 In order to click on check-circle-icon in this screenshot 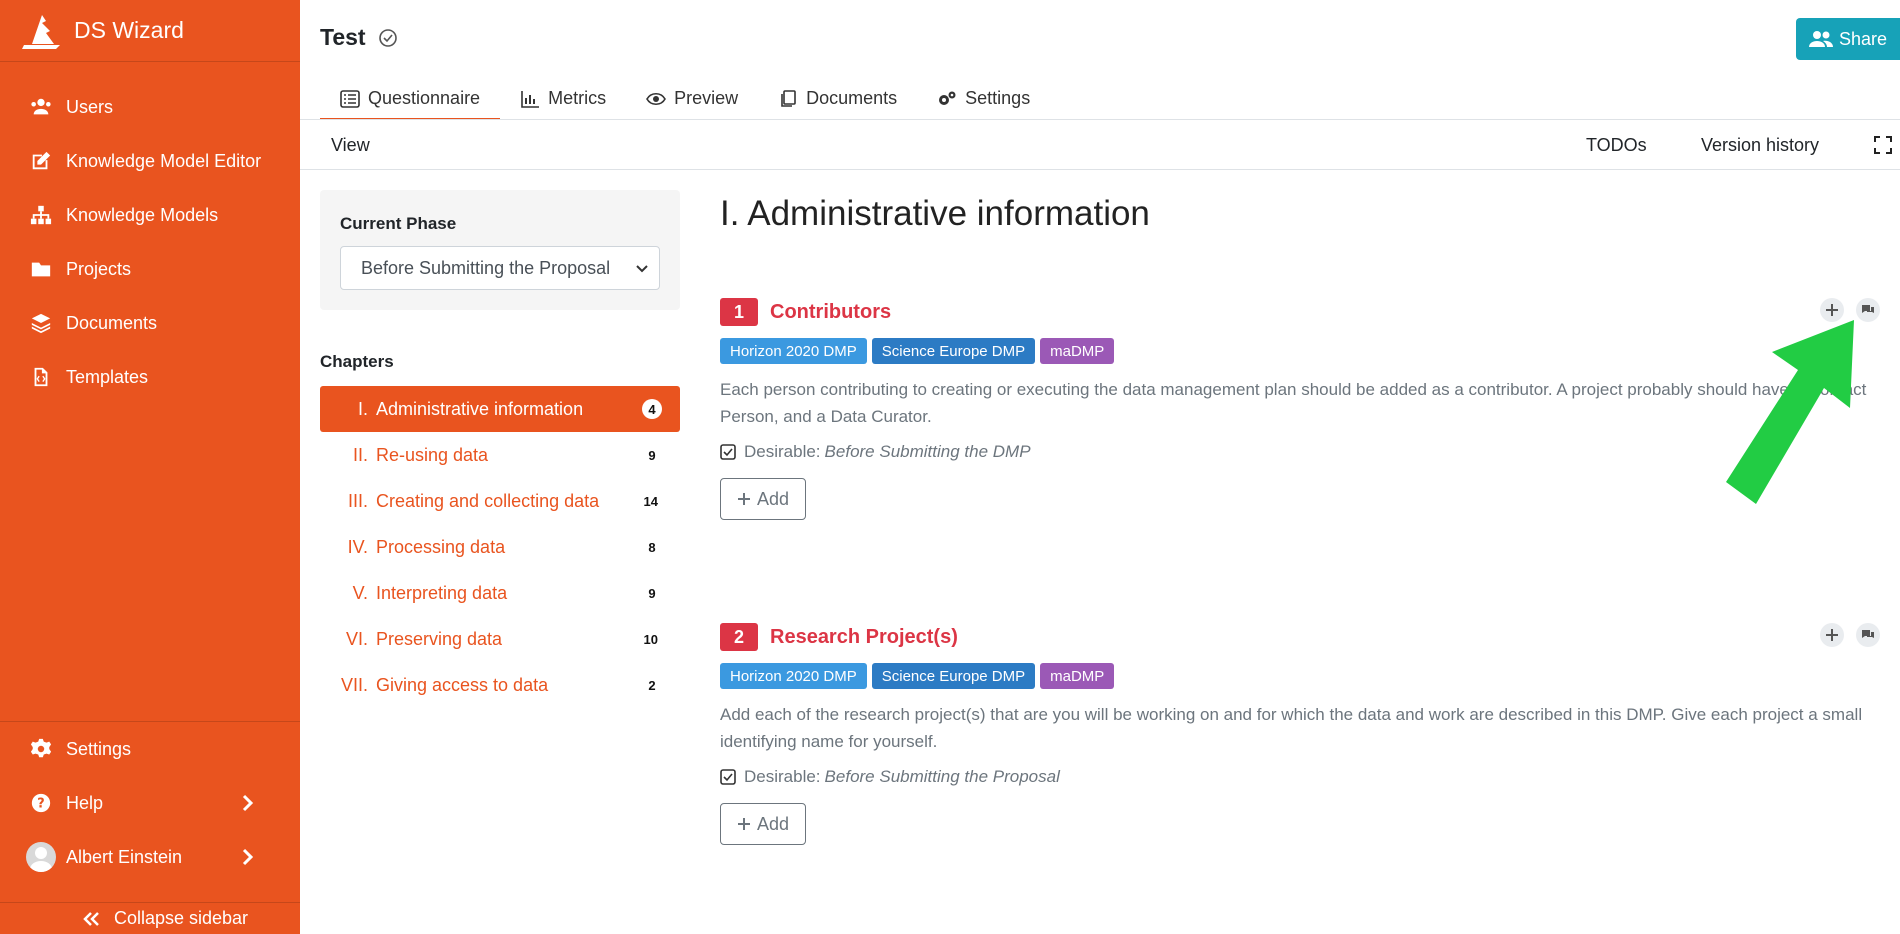, I will do `click(387, 37)`.